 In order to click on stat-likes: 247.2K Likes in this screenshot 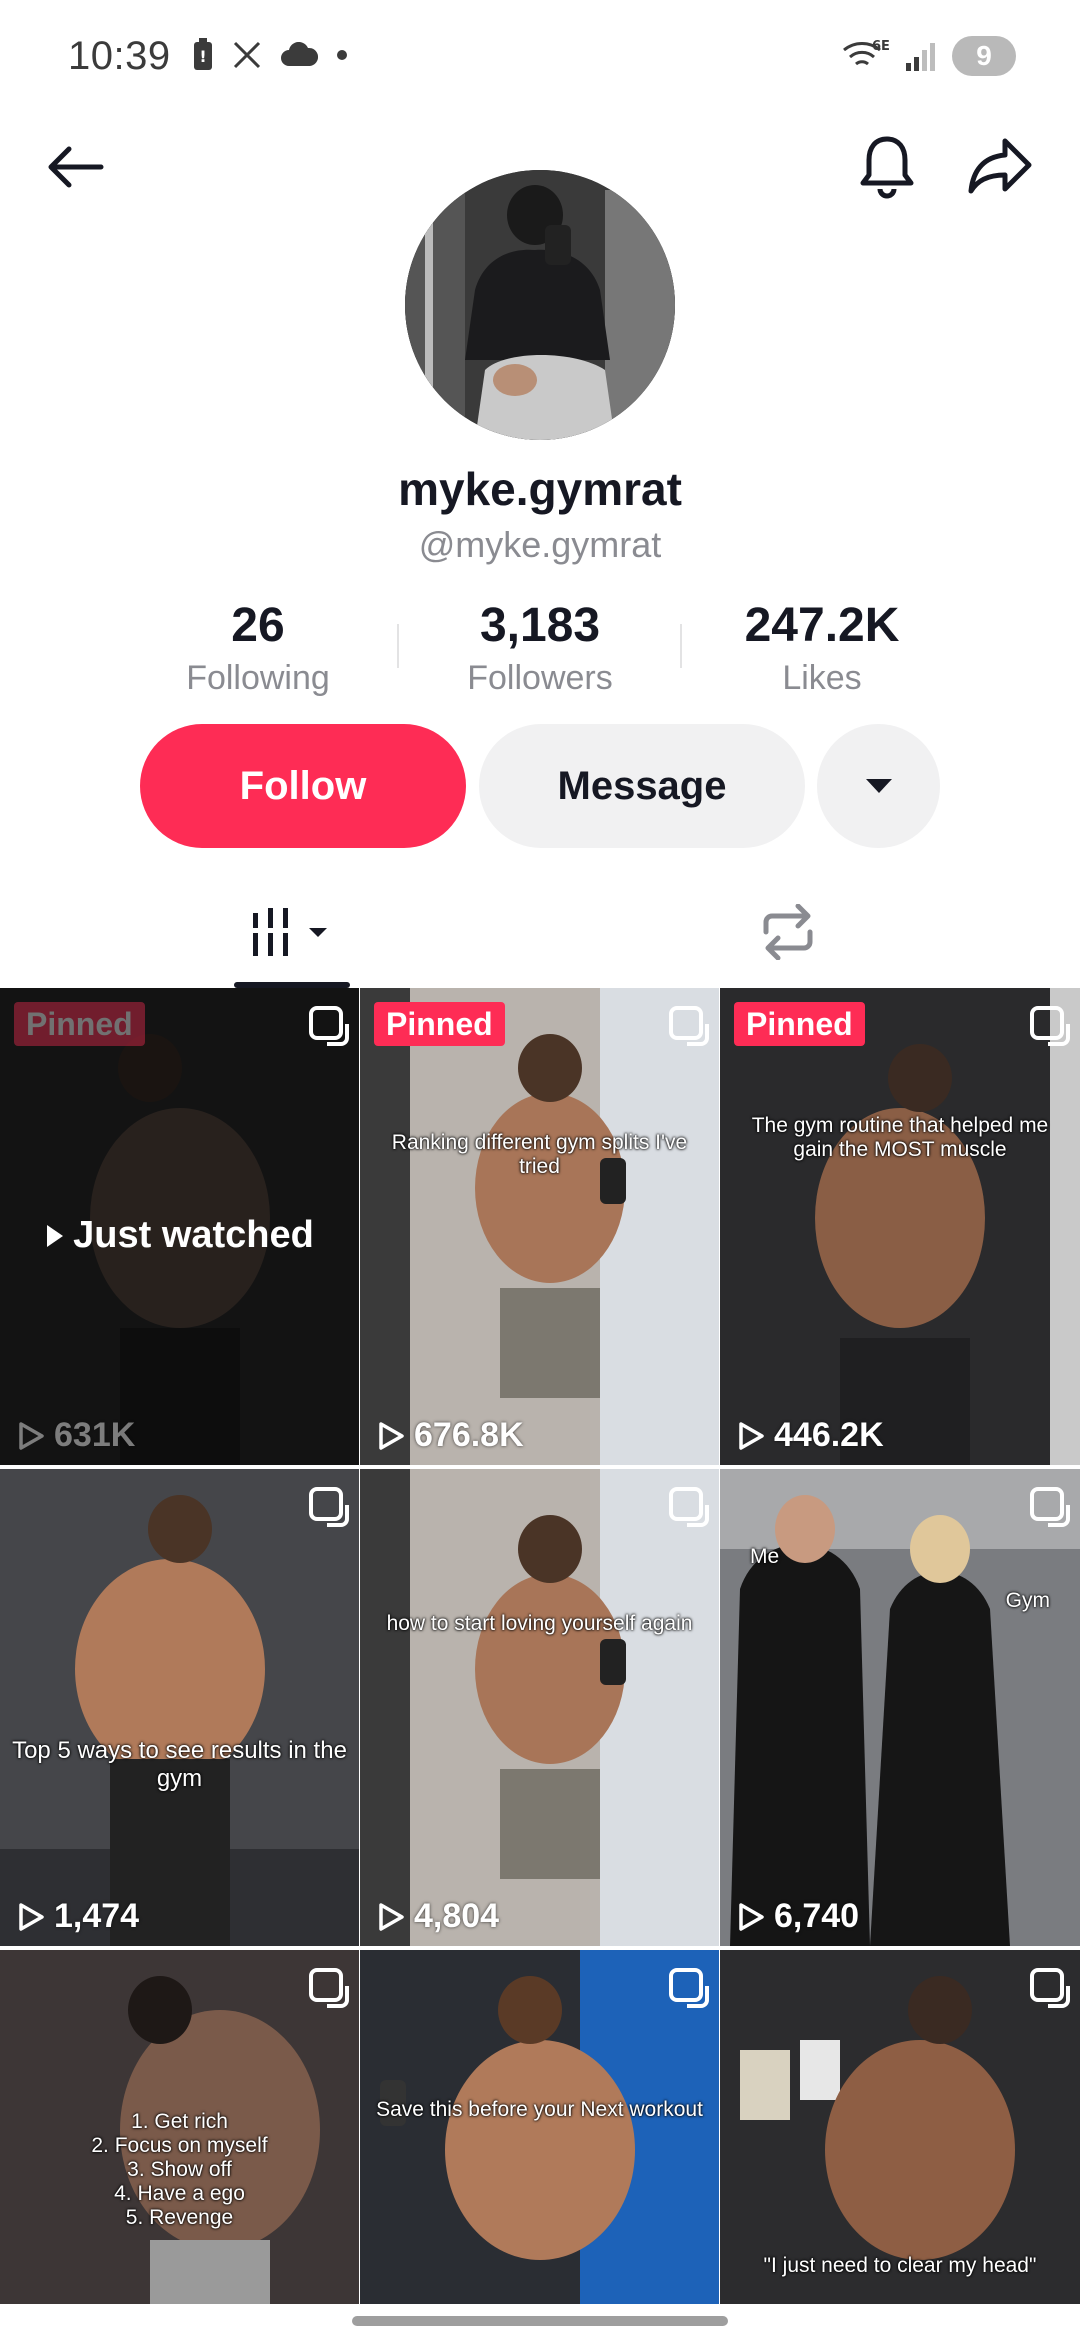, I will do `click(822, 648)`.